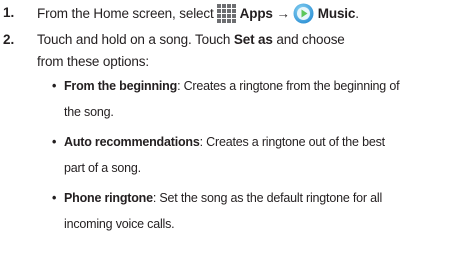  I want to click on option-line-2: incoming voice calls., so click(119, 224).